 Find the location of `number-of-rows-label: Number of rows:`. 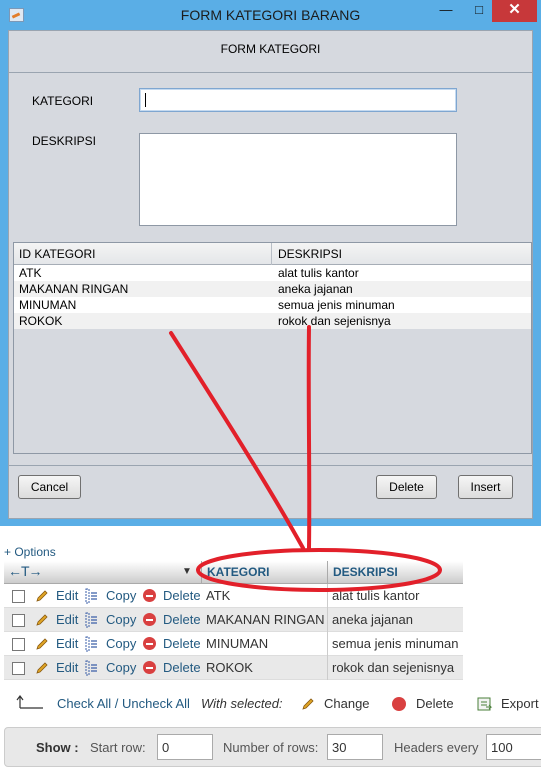

number-of-rows-label: Number of rows: is located at coordinates (271, 747).